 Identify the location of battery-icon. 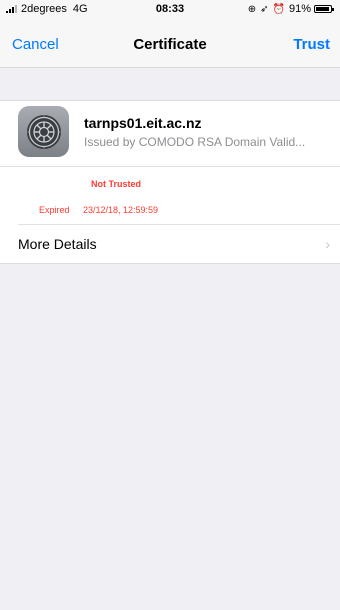
(324, 9).